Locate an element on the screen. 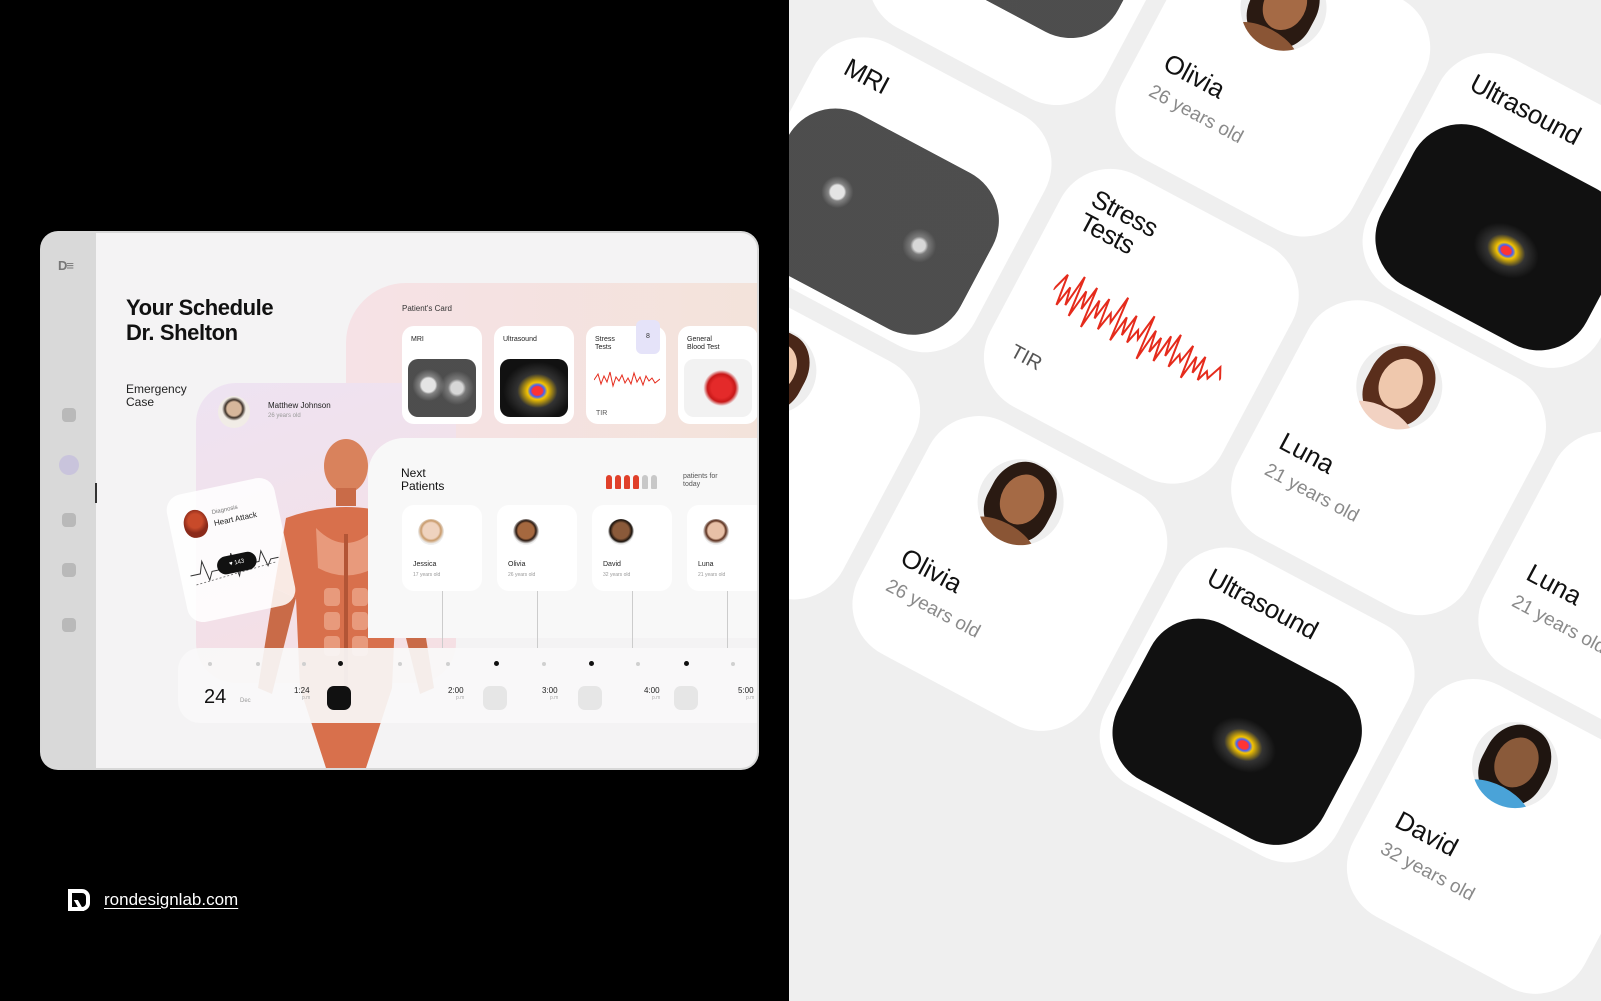  card-title: MRI is located at coordinates (867, 76).